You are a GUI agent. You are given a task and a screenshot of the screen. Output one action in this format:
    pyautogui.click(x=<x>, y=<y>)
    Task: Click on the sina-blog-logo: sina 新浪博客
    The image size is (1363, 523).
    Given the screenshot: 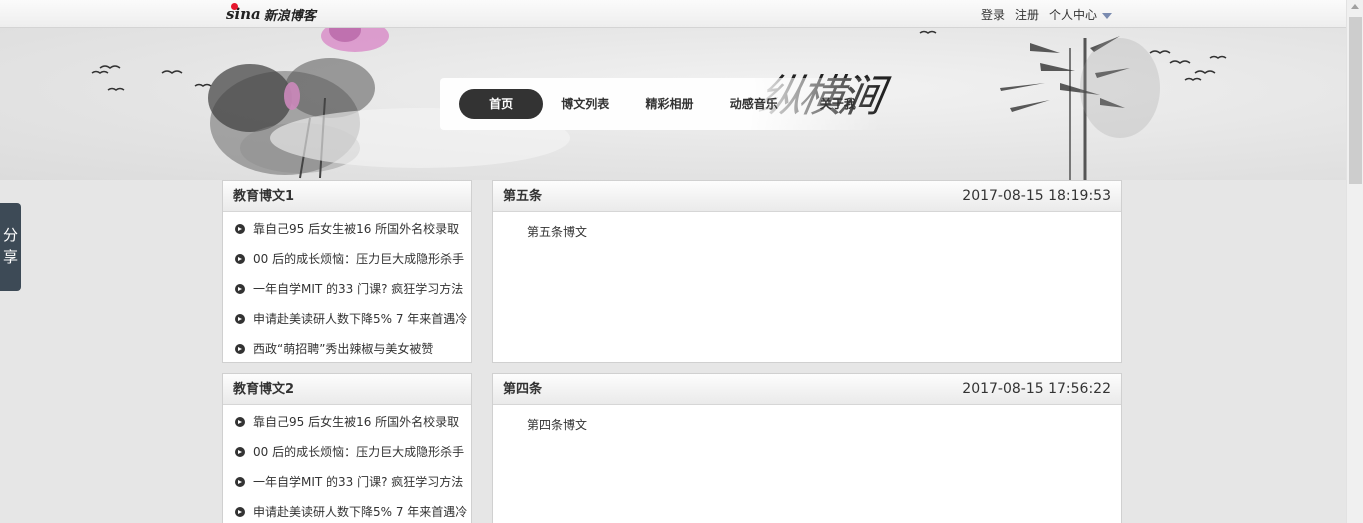 What is the action you would take?
    pyautogui.click(x=271, y=14)
    